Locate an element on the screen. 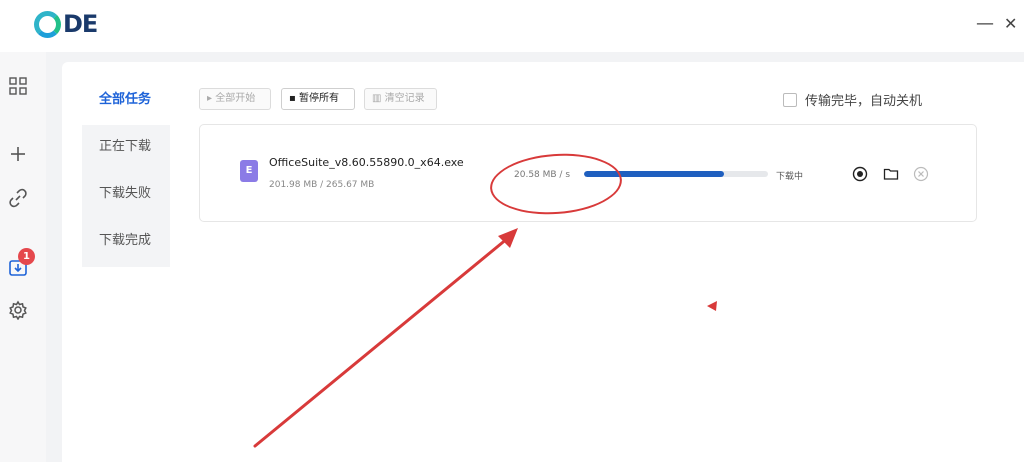  start-all-button: ▸ 全部开始 is located at coordinates (235, 99).